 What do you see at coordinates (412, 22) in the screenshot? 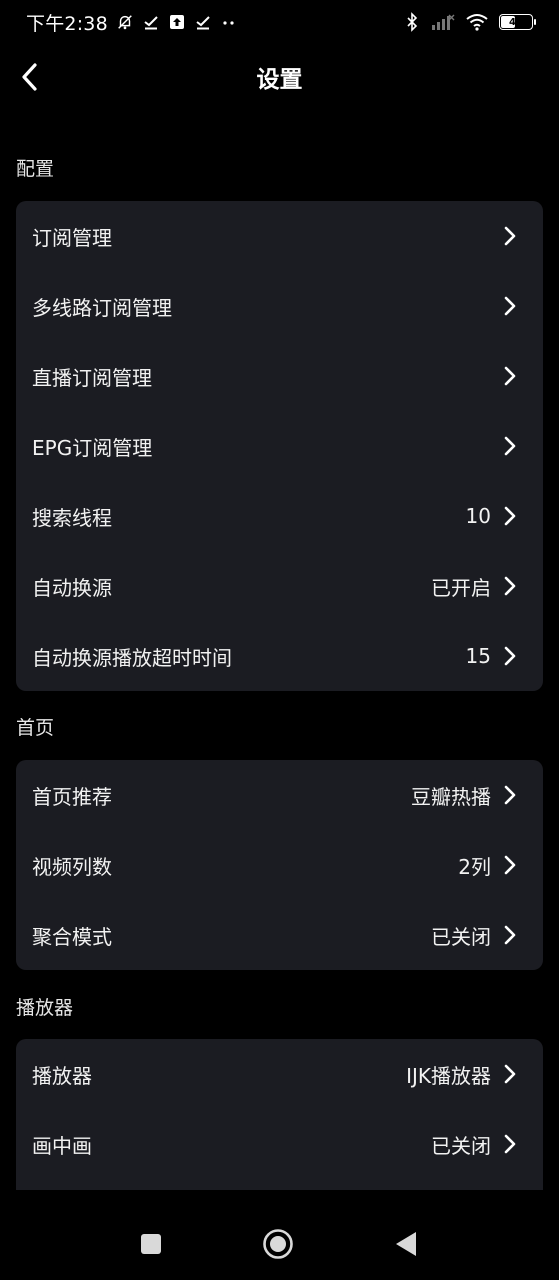
I see `bluetooth-icon` at bounding box center [412, 22].